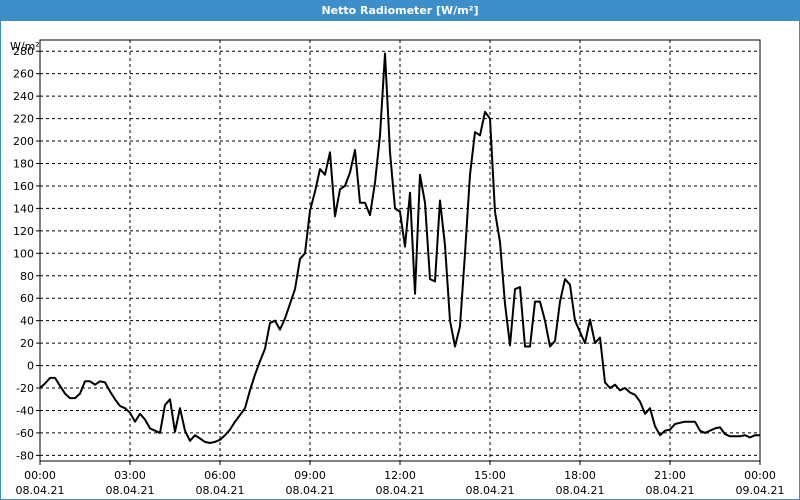 Image resolution: width=800 pixels, height=500 pixels. I want to click on y-tick-label: 40, so click(27, 321).